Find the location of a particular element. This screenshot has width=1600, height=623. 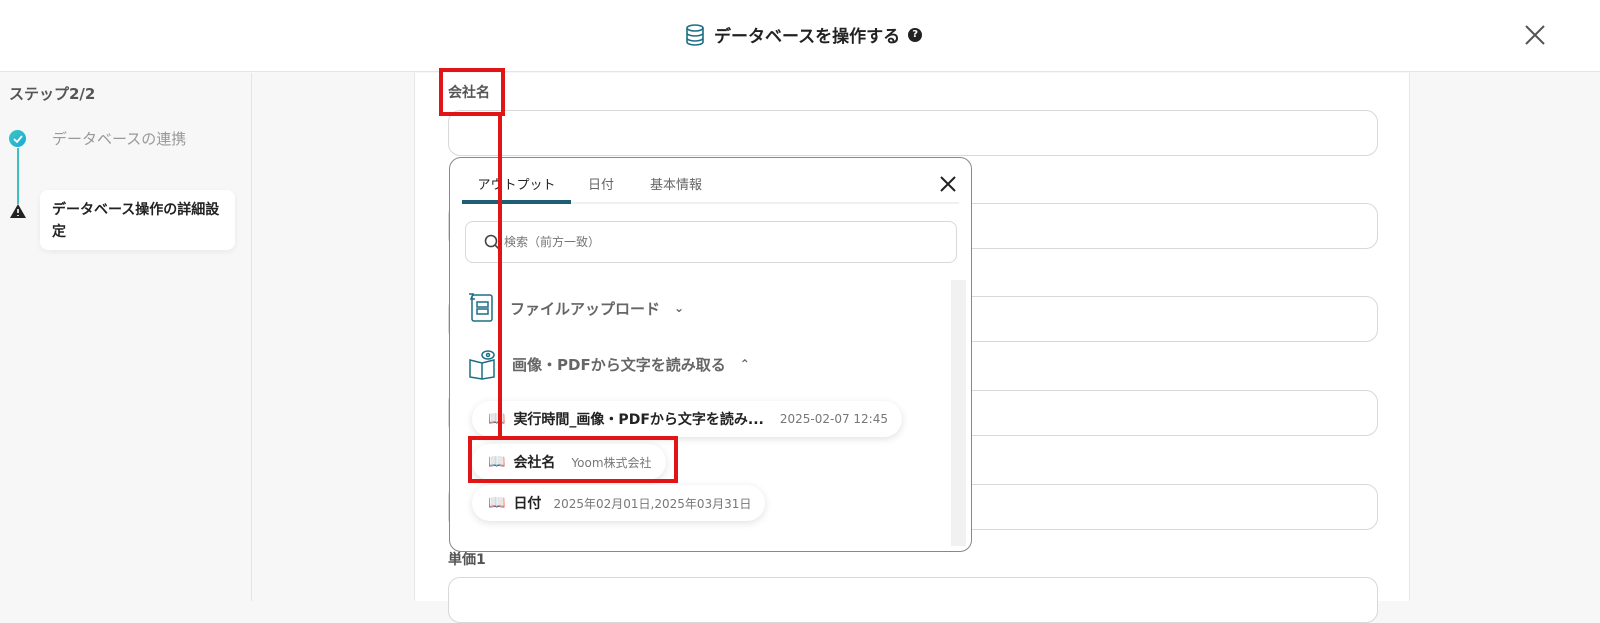

book-eye-icon is located at coordinates (482, 365).